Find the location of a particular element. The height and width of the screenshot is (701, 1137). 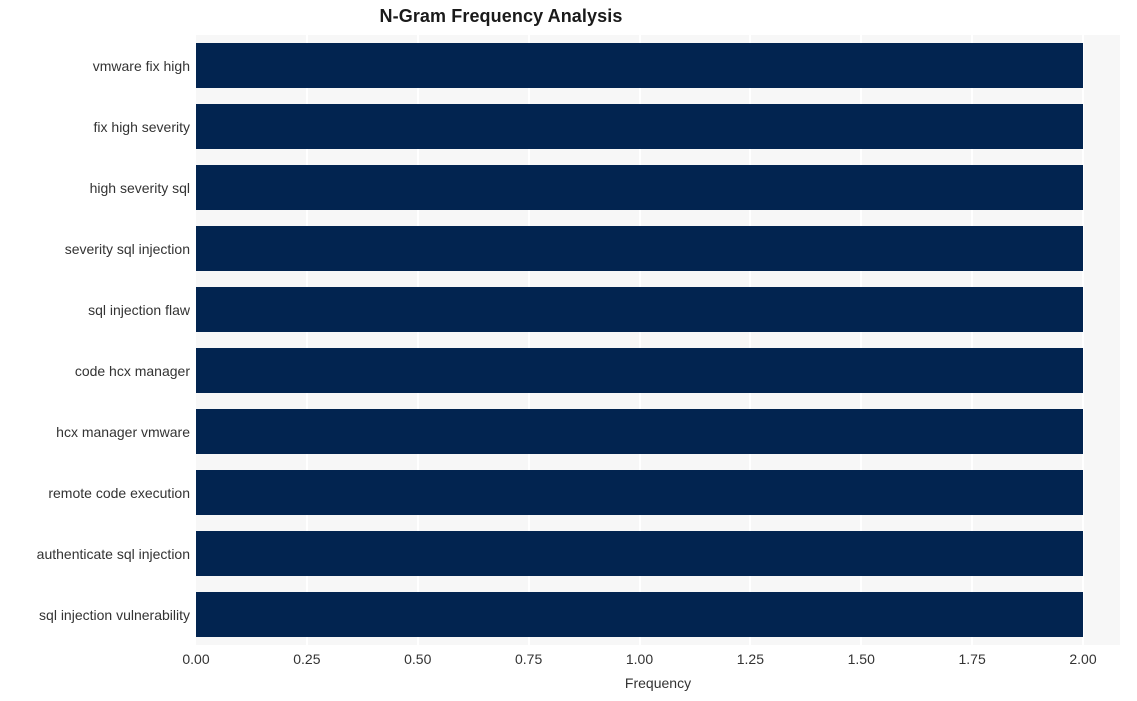

chart-title: N-Gram Frequency Analysis is located at coordinates (568, 16).